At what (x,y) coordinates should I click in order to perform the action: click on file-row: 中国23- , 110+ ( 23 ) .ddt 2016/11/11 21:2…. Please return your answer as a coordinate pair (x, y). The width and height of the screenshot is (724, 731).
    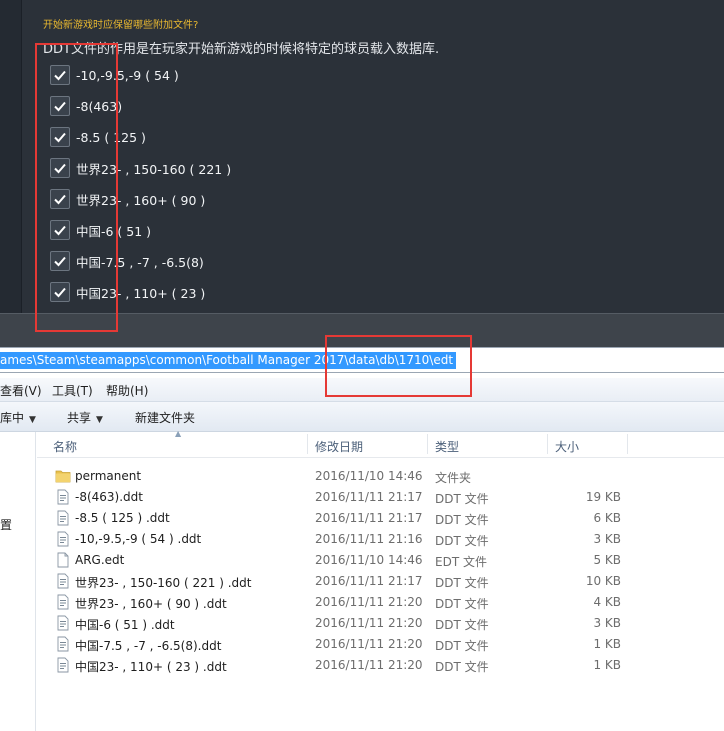
    Looking at the image, I should click on (380, 665).